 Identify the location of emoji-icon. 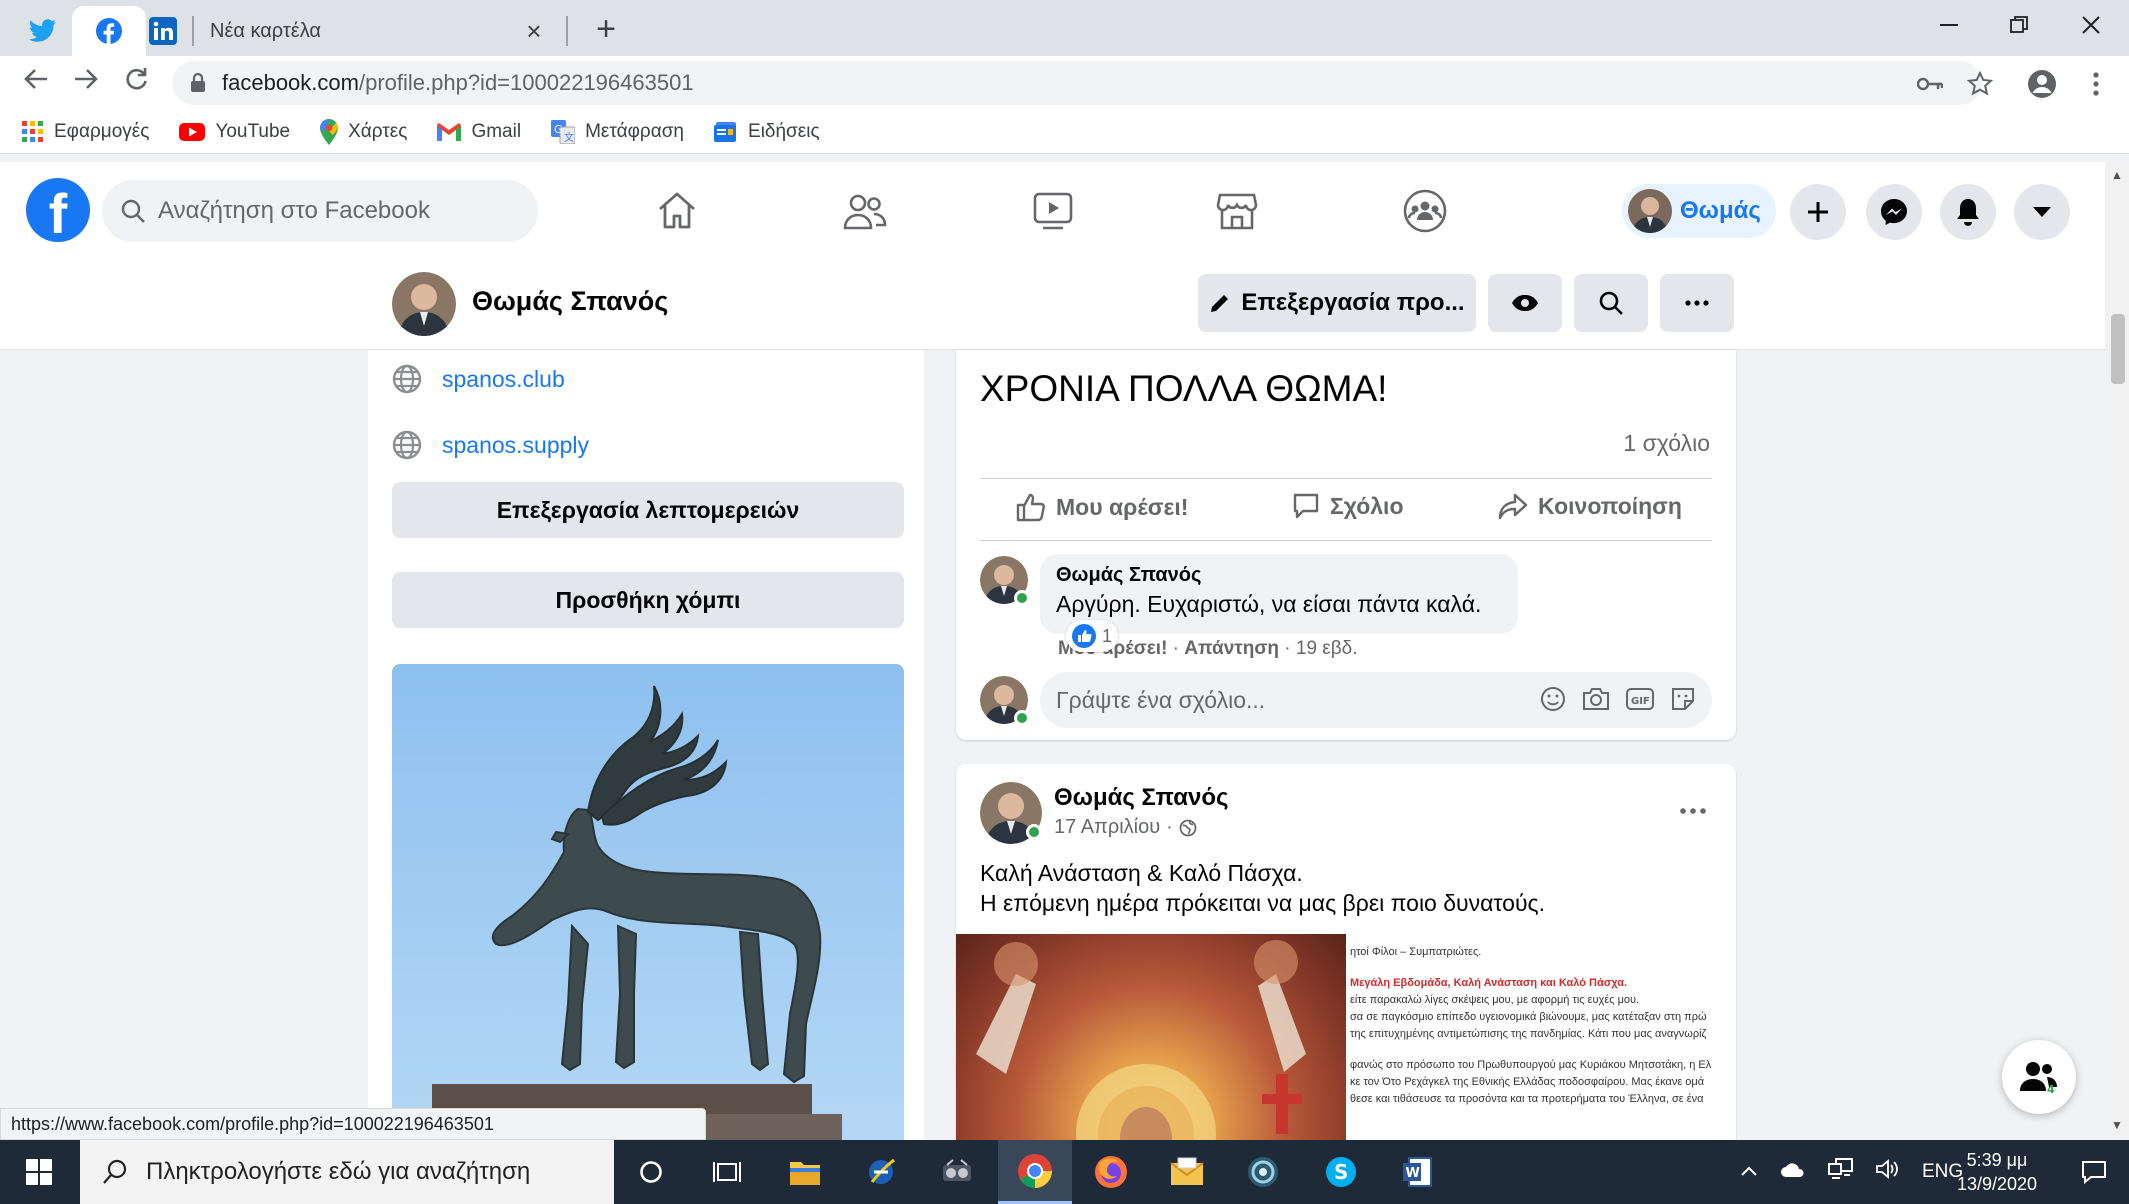
(1553, 699).